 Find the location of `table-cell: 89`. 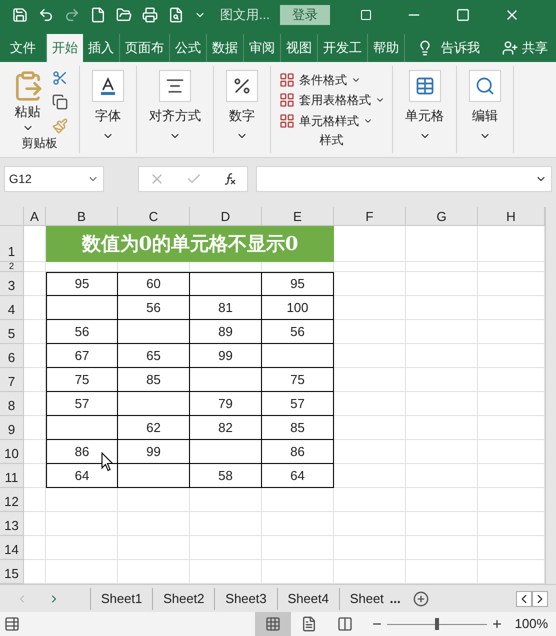

table-cell: 89 is located at coordinates (226, 332).